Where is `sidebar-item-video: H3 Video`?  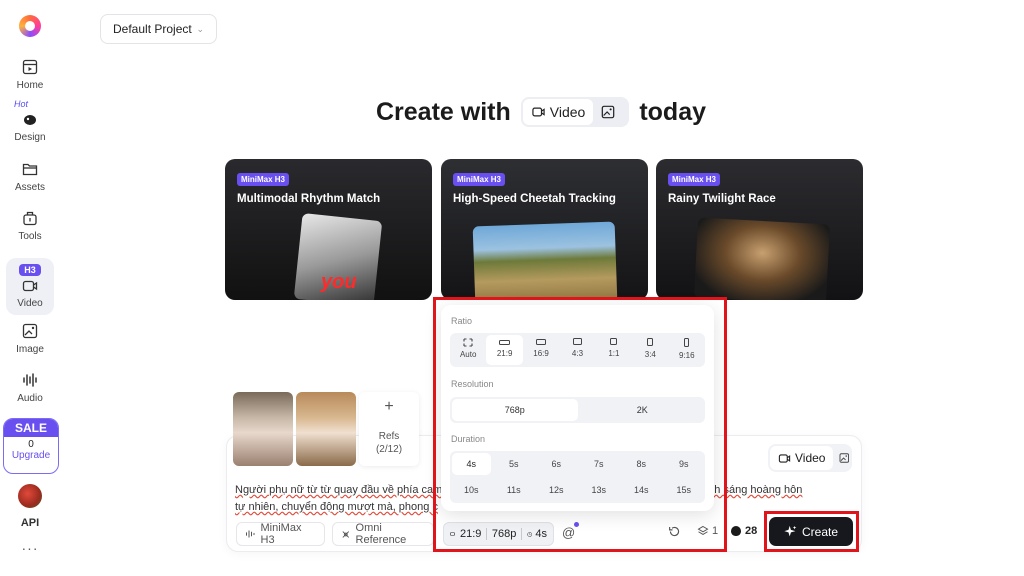
sidebar-item-video: H3 Video is located at coordinates (30, 286).